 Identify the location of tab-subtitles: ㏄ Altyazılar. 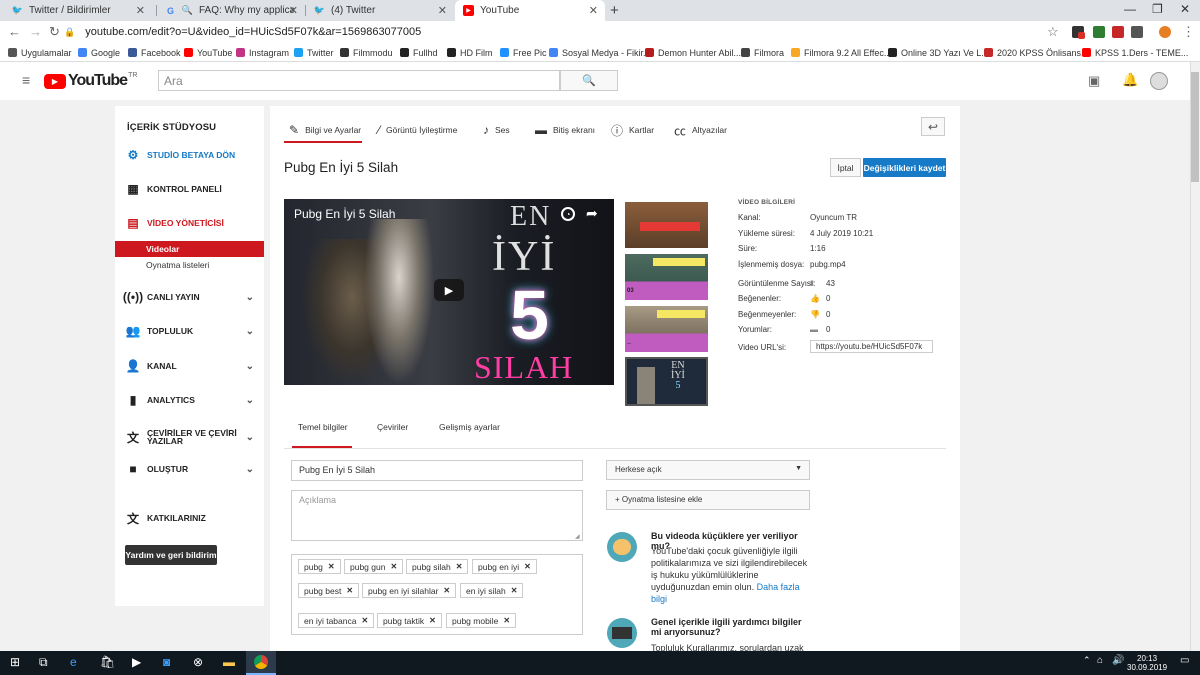
(700, 130).